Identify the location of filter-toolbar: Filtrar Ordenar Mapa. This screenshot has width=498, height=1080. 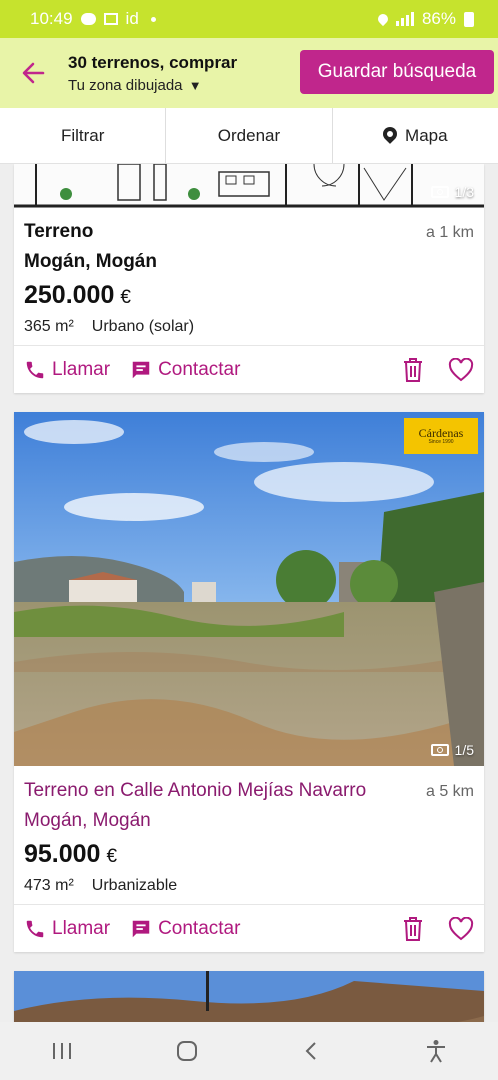
(249, 136).